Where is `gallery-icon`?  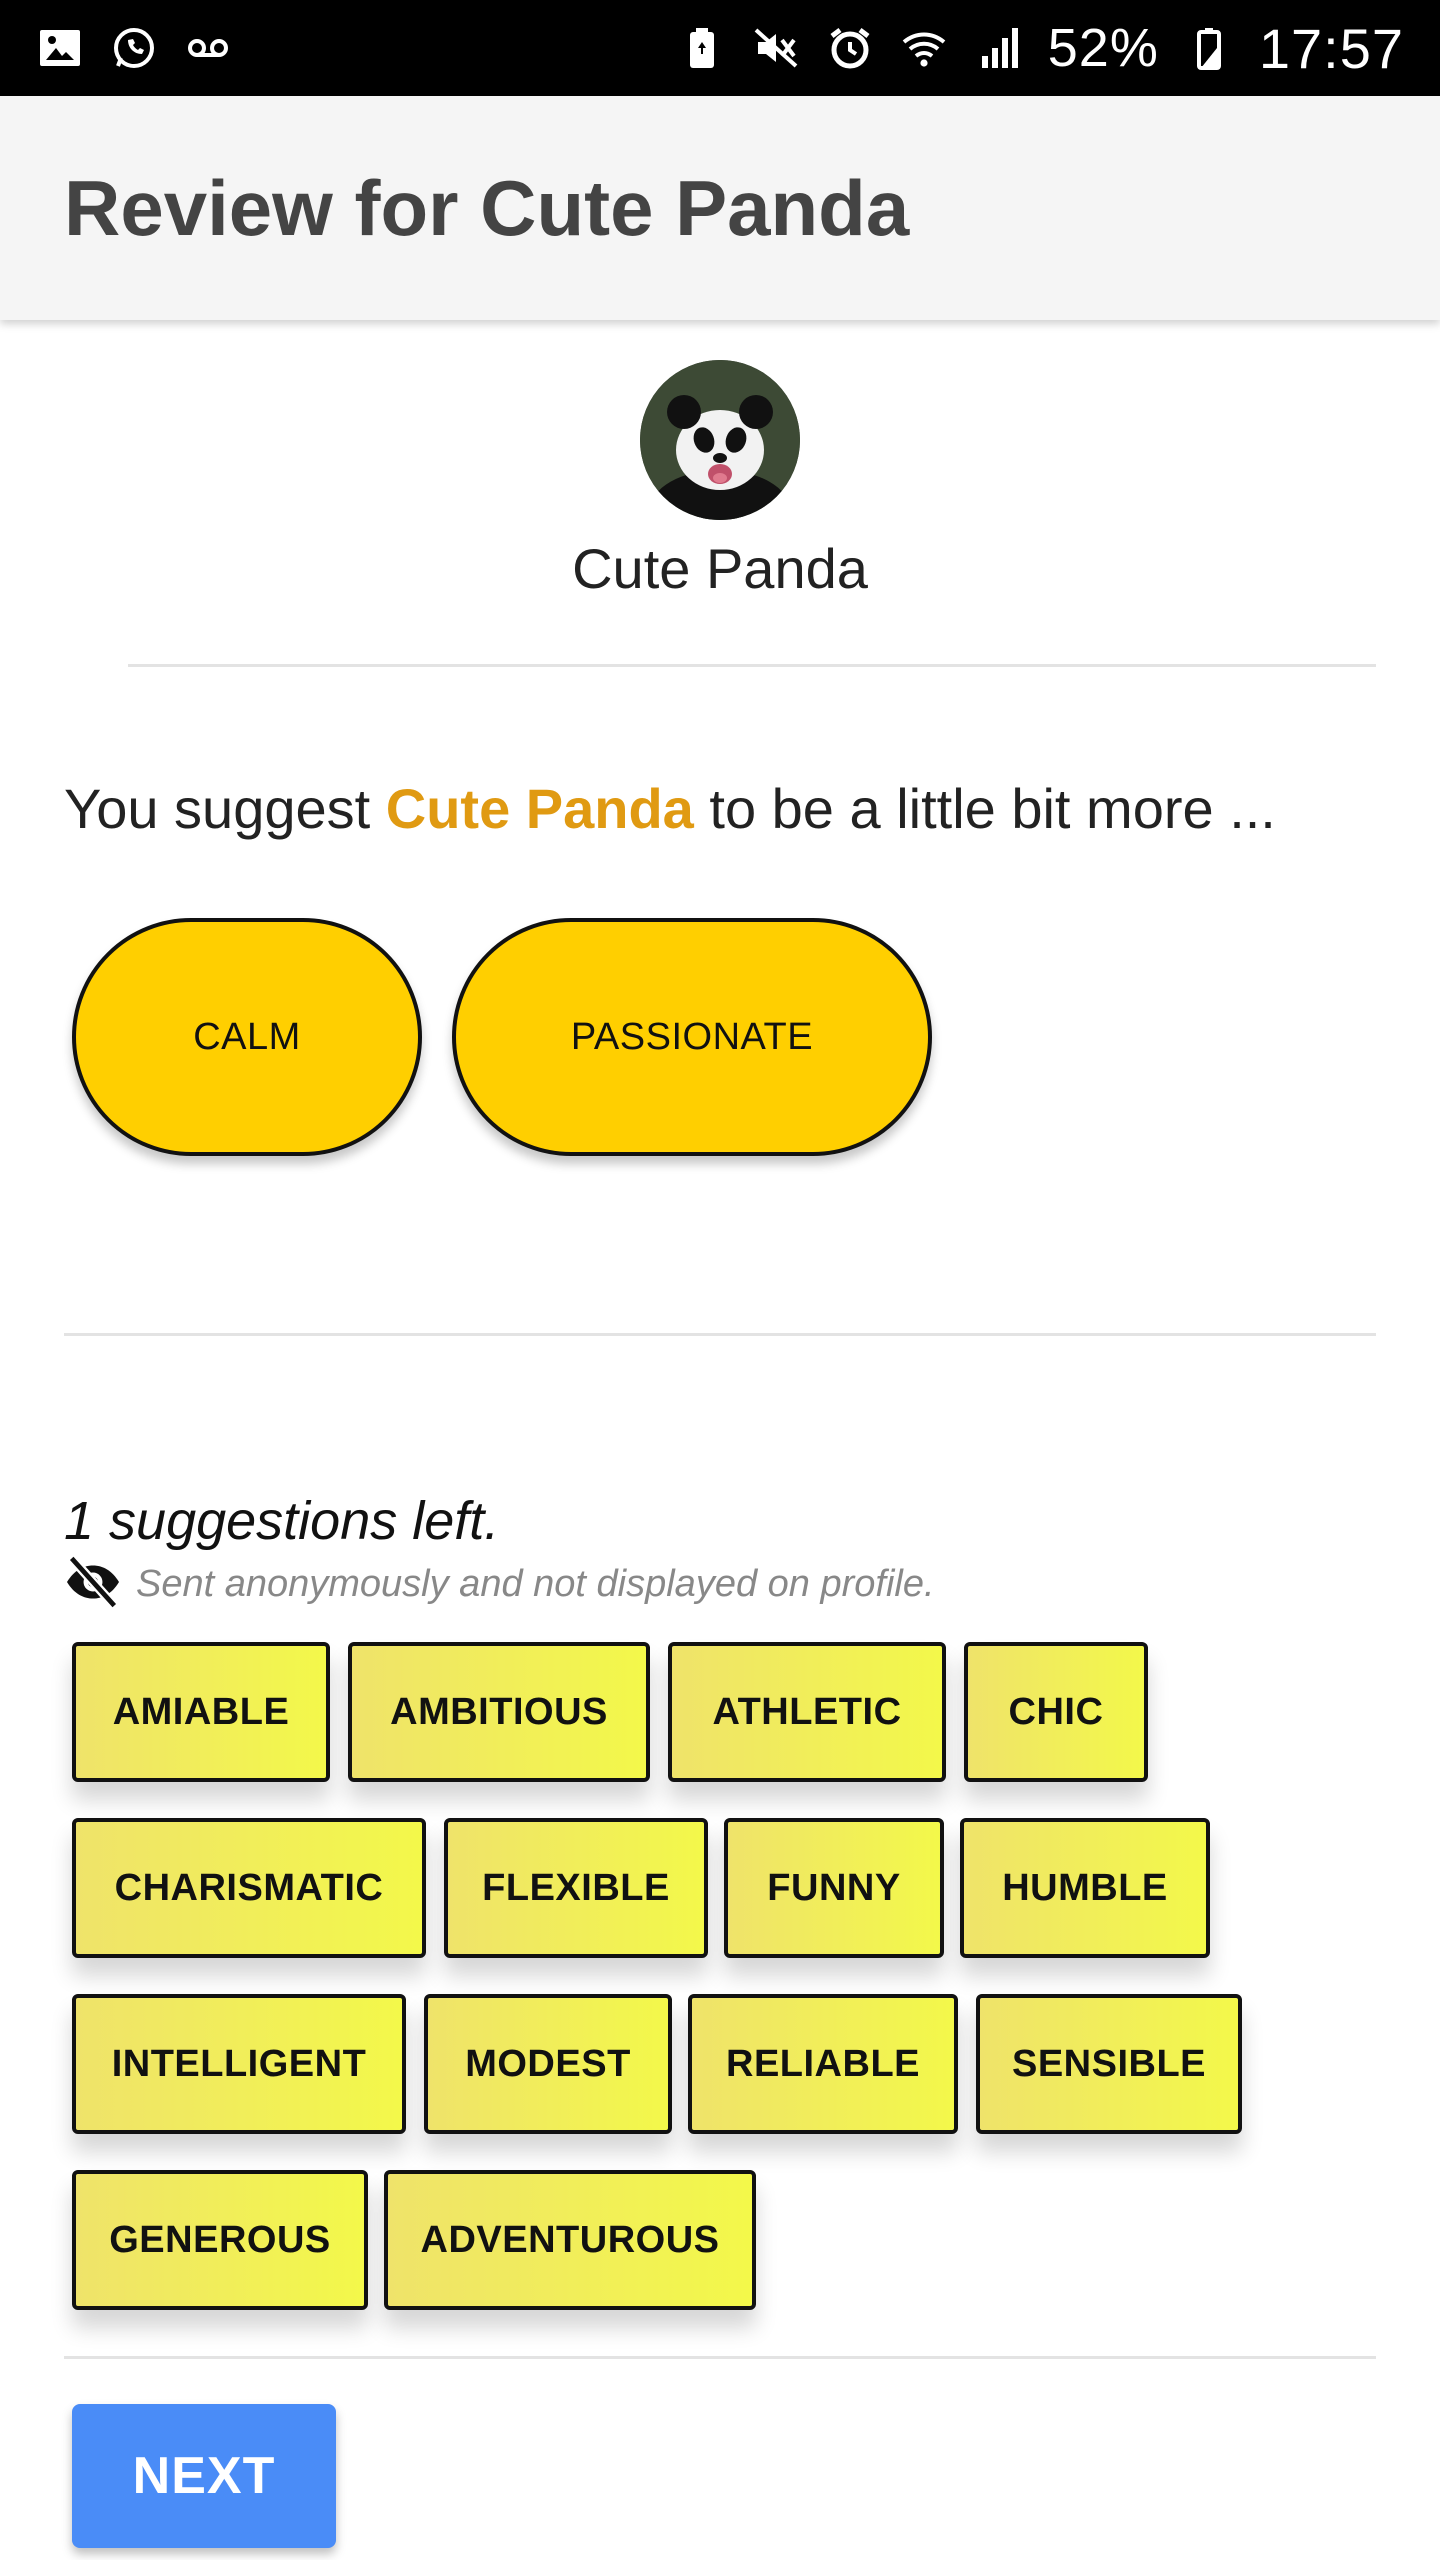
gallery-icon is located at coordinates (60, 48).